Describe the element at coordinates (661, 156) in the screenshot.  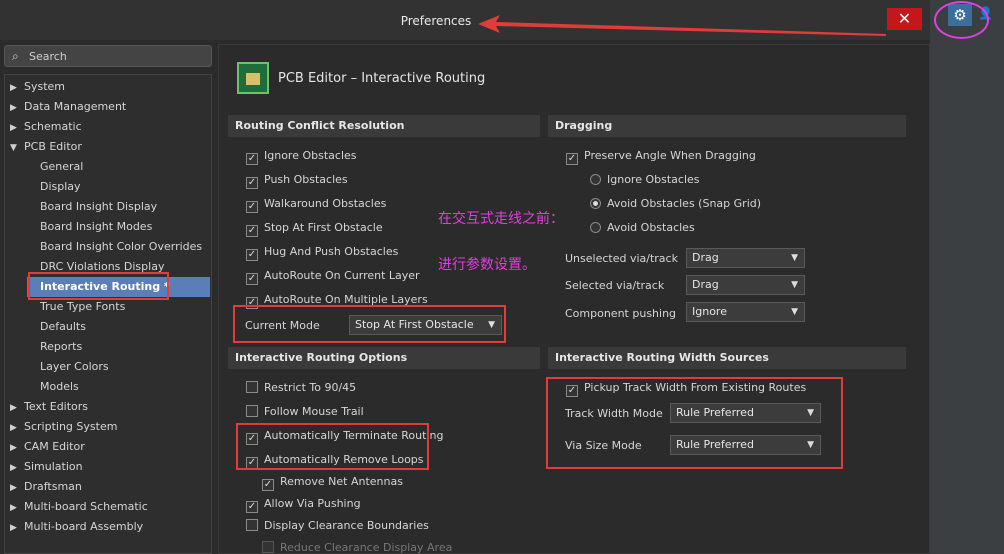
I see `checkbox-preserve-angle: ✓ Preserve Angle When Dragging` at that location.